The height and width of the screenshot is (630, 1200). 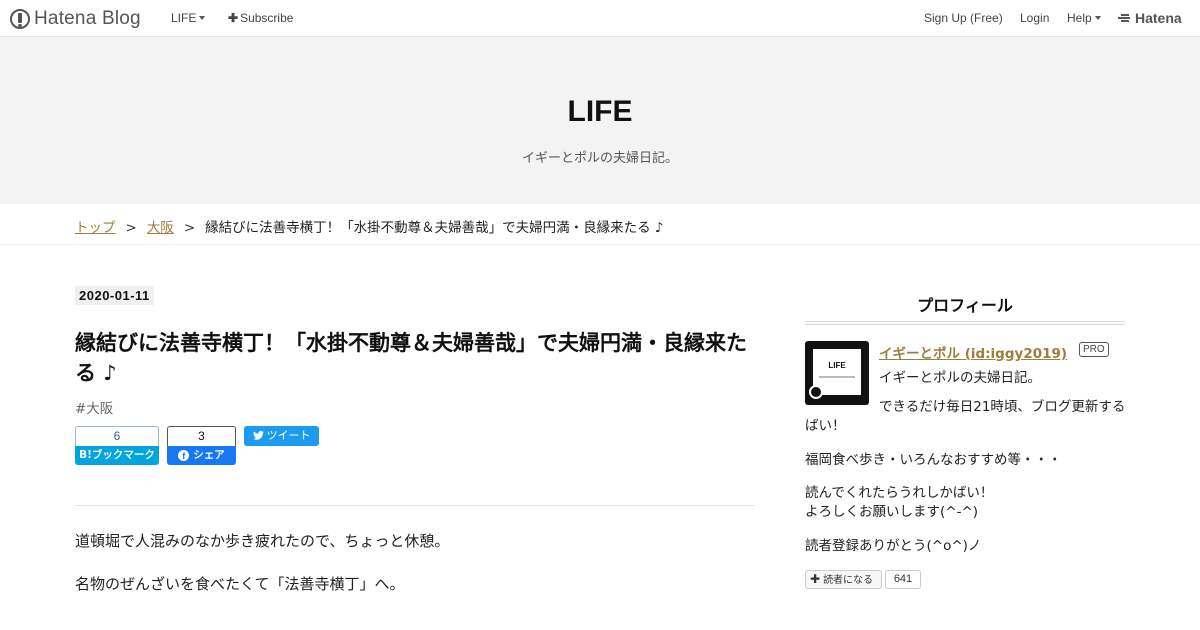 I want to click on subscribe-reader-button: ✚ 読者になる, so click(x=843, y=579).